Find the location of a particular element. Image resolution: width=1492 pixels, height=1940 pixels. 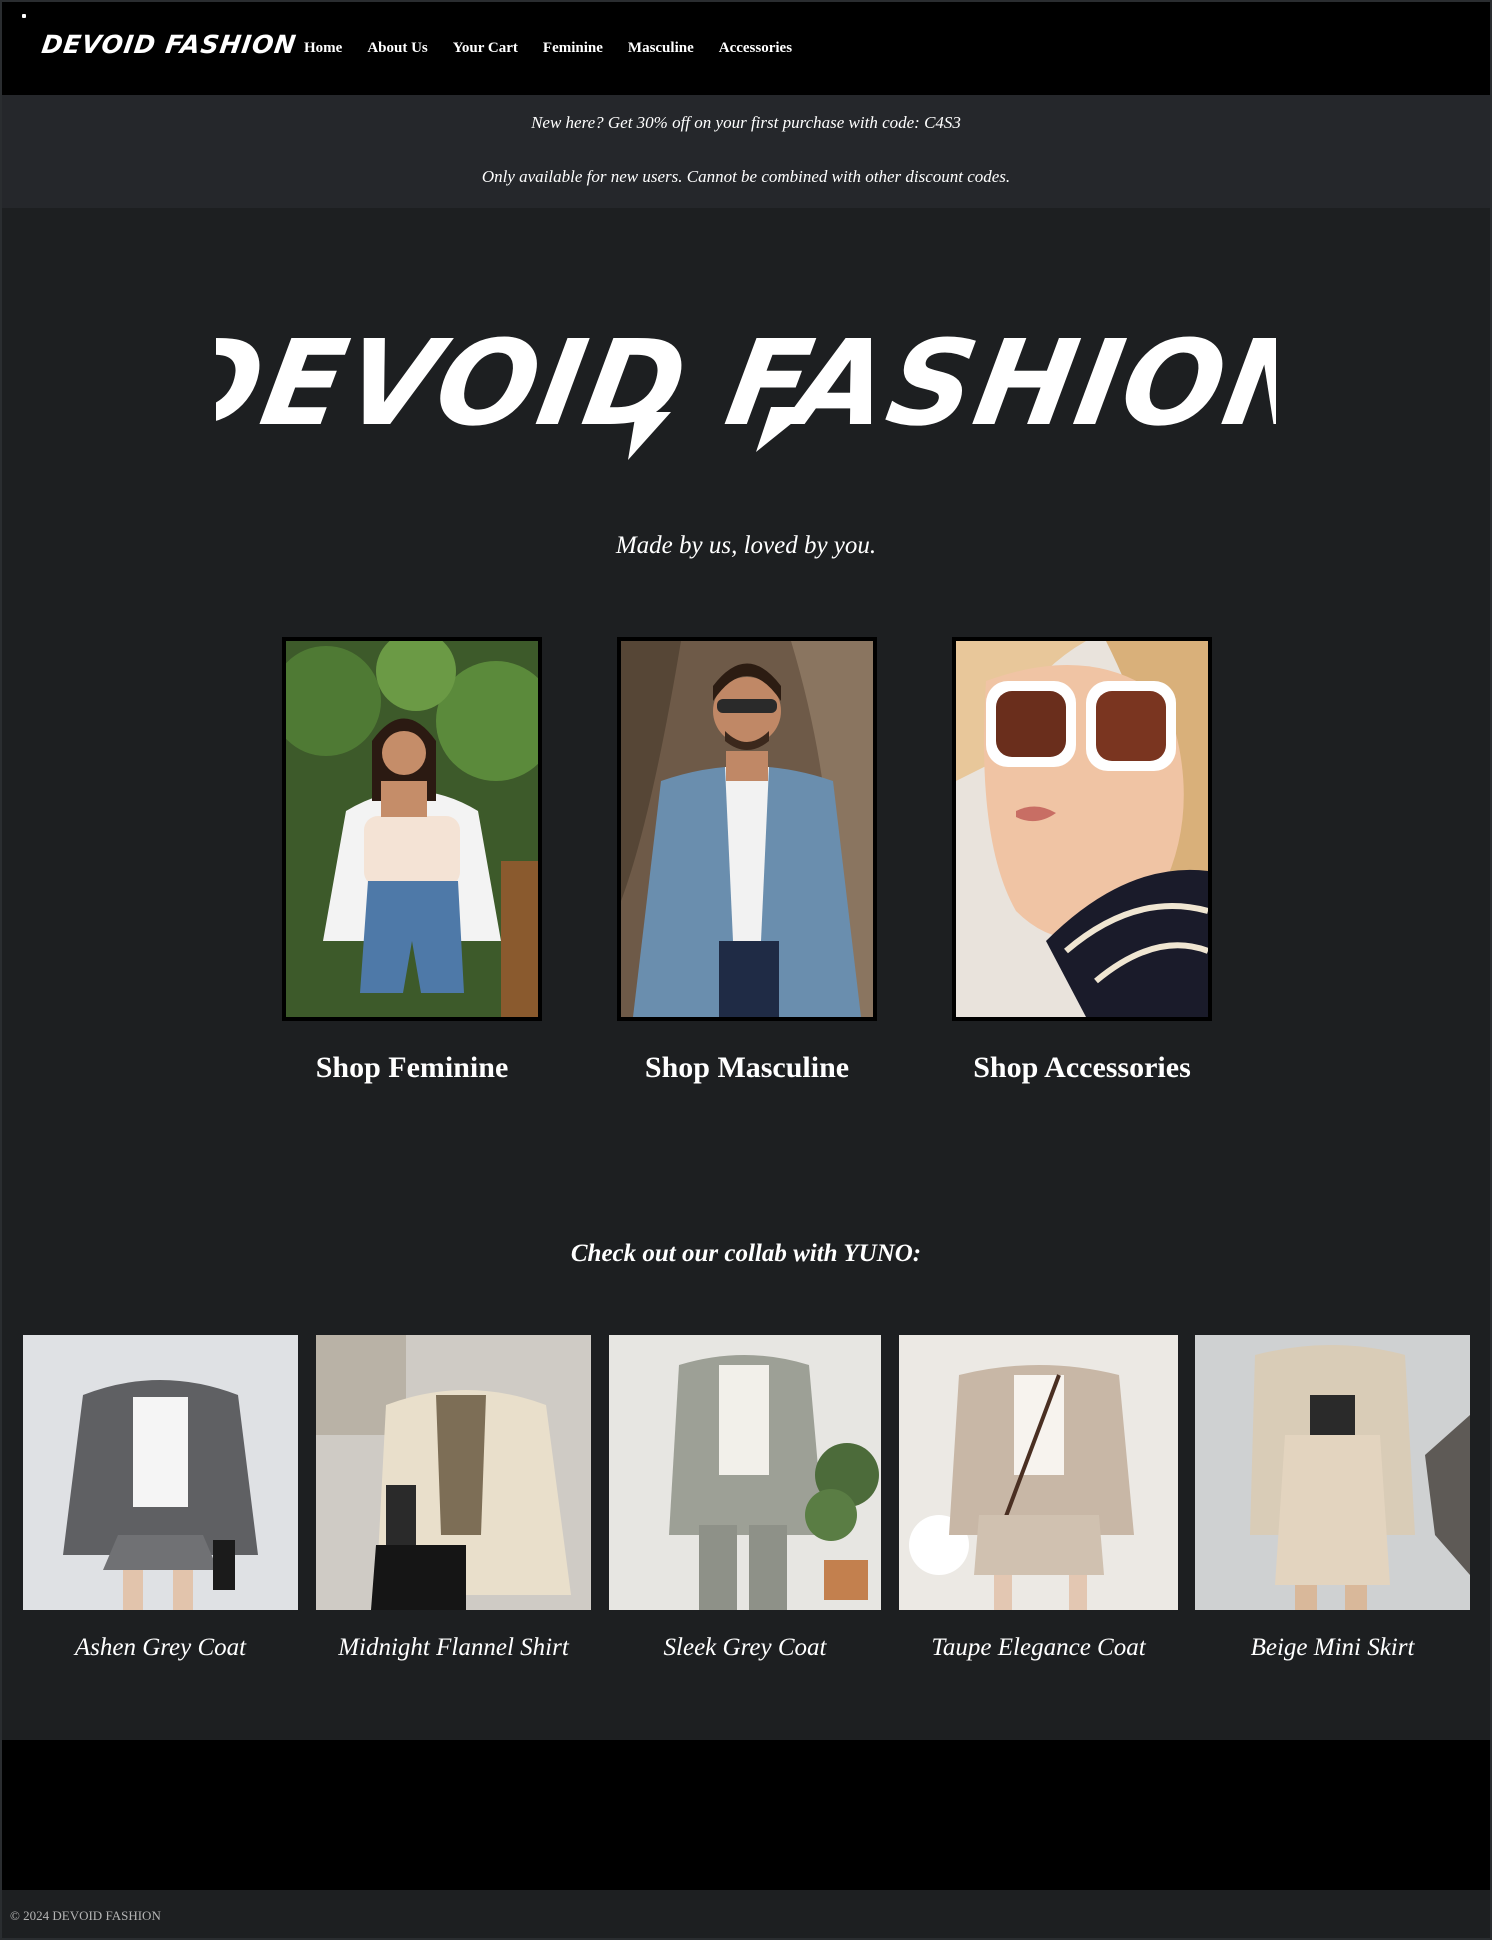

photo-sleek-grey-suit-icon is located at coordinates (745, 1472).